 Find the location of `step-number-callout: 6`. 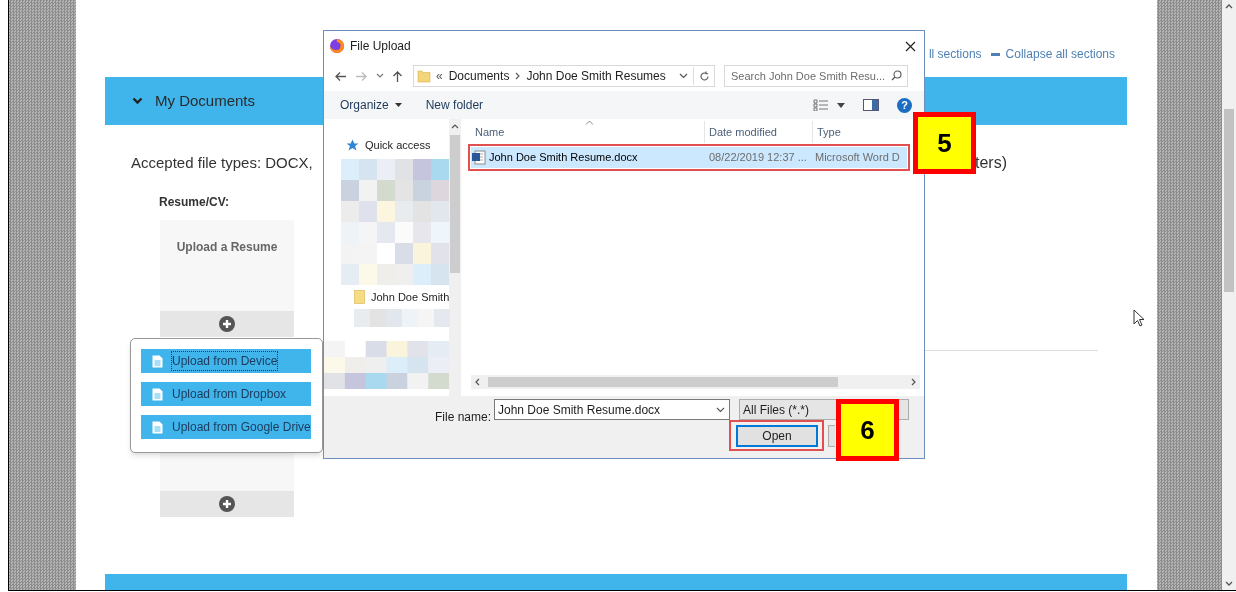

step-number-callout: 6 is located at coordinates (867, 430).